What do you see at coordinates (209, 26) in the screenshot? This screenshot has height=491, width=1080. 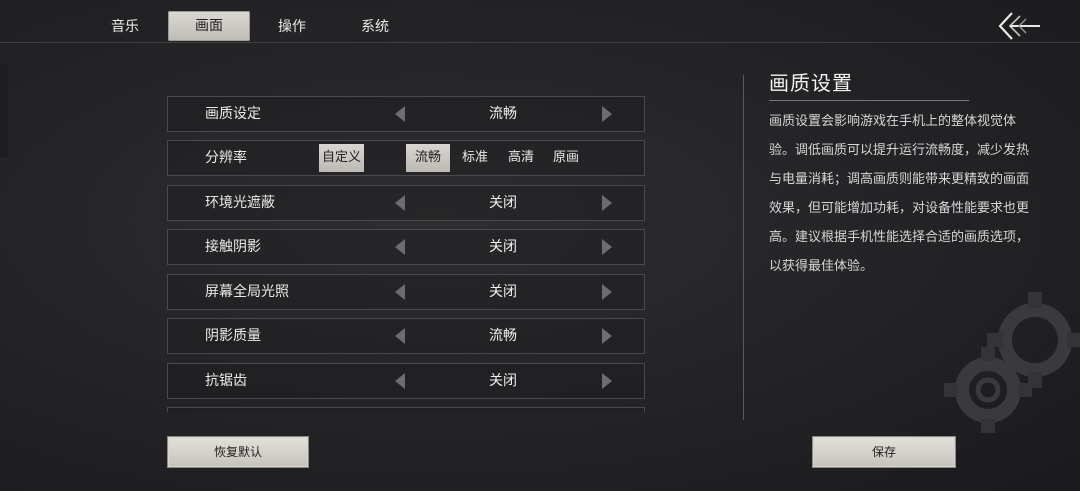 I see `tab-graphics: 画面` at bounding box center [209, 26].